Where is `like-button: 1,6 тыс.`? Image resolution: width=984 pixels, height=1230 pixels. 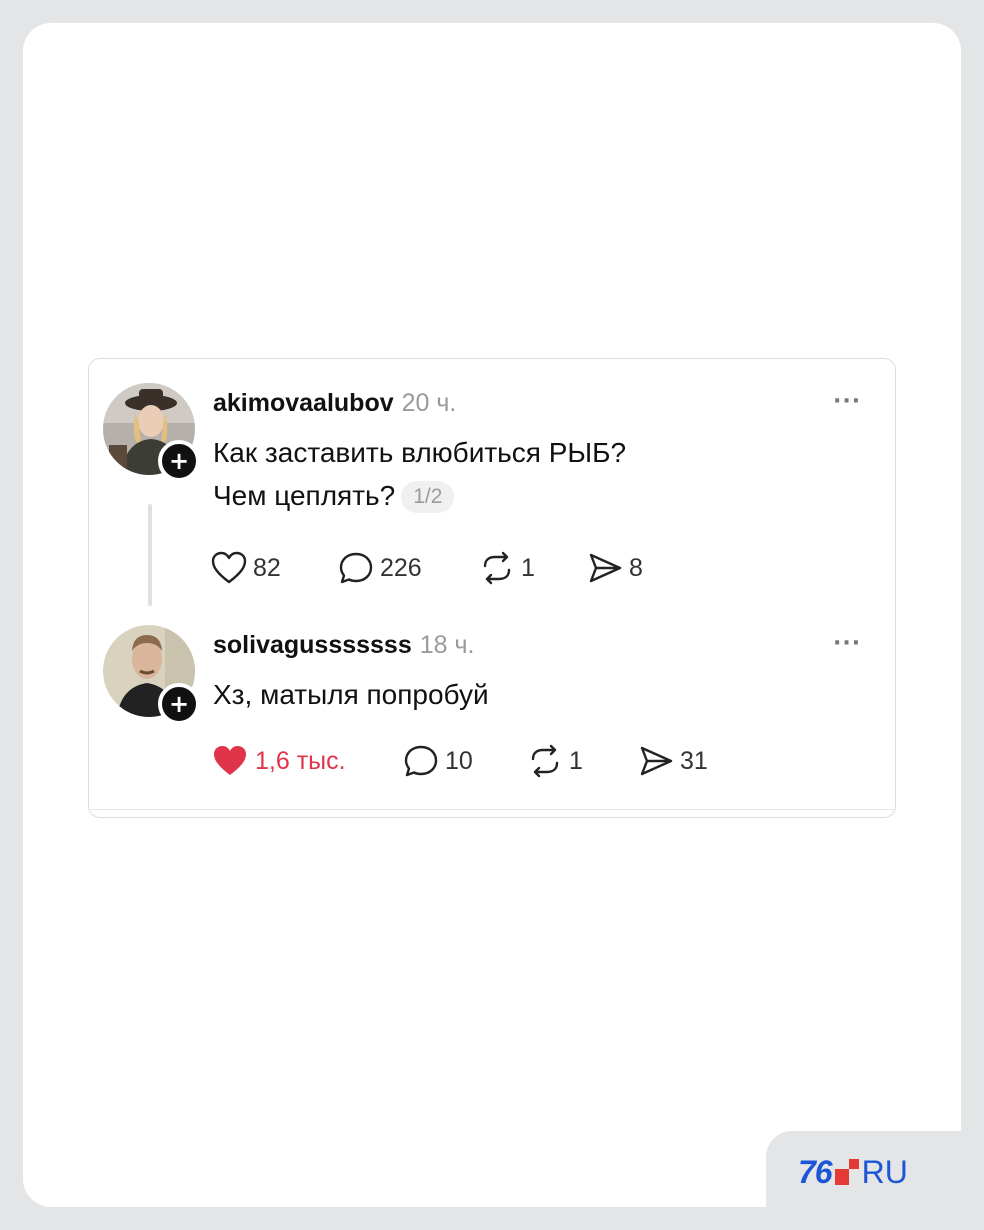 like-button: 1,6 тыс. is located at coordinates (278, 761).